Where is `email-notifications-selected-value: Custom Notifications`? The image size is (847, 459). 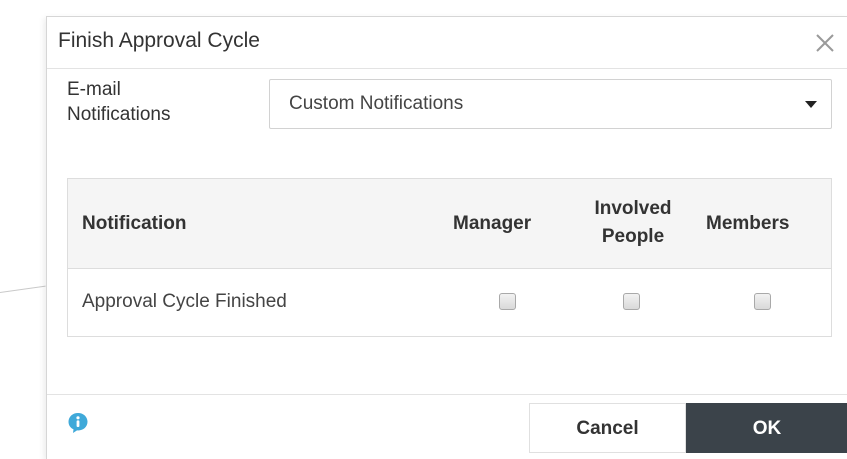 email-notifications-selected-value: Custom Notifications is located at coordinates (376, 103).